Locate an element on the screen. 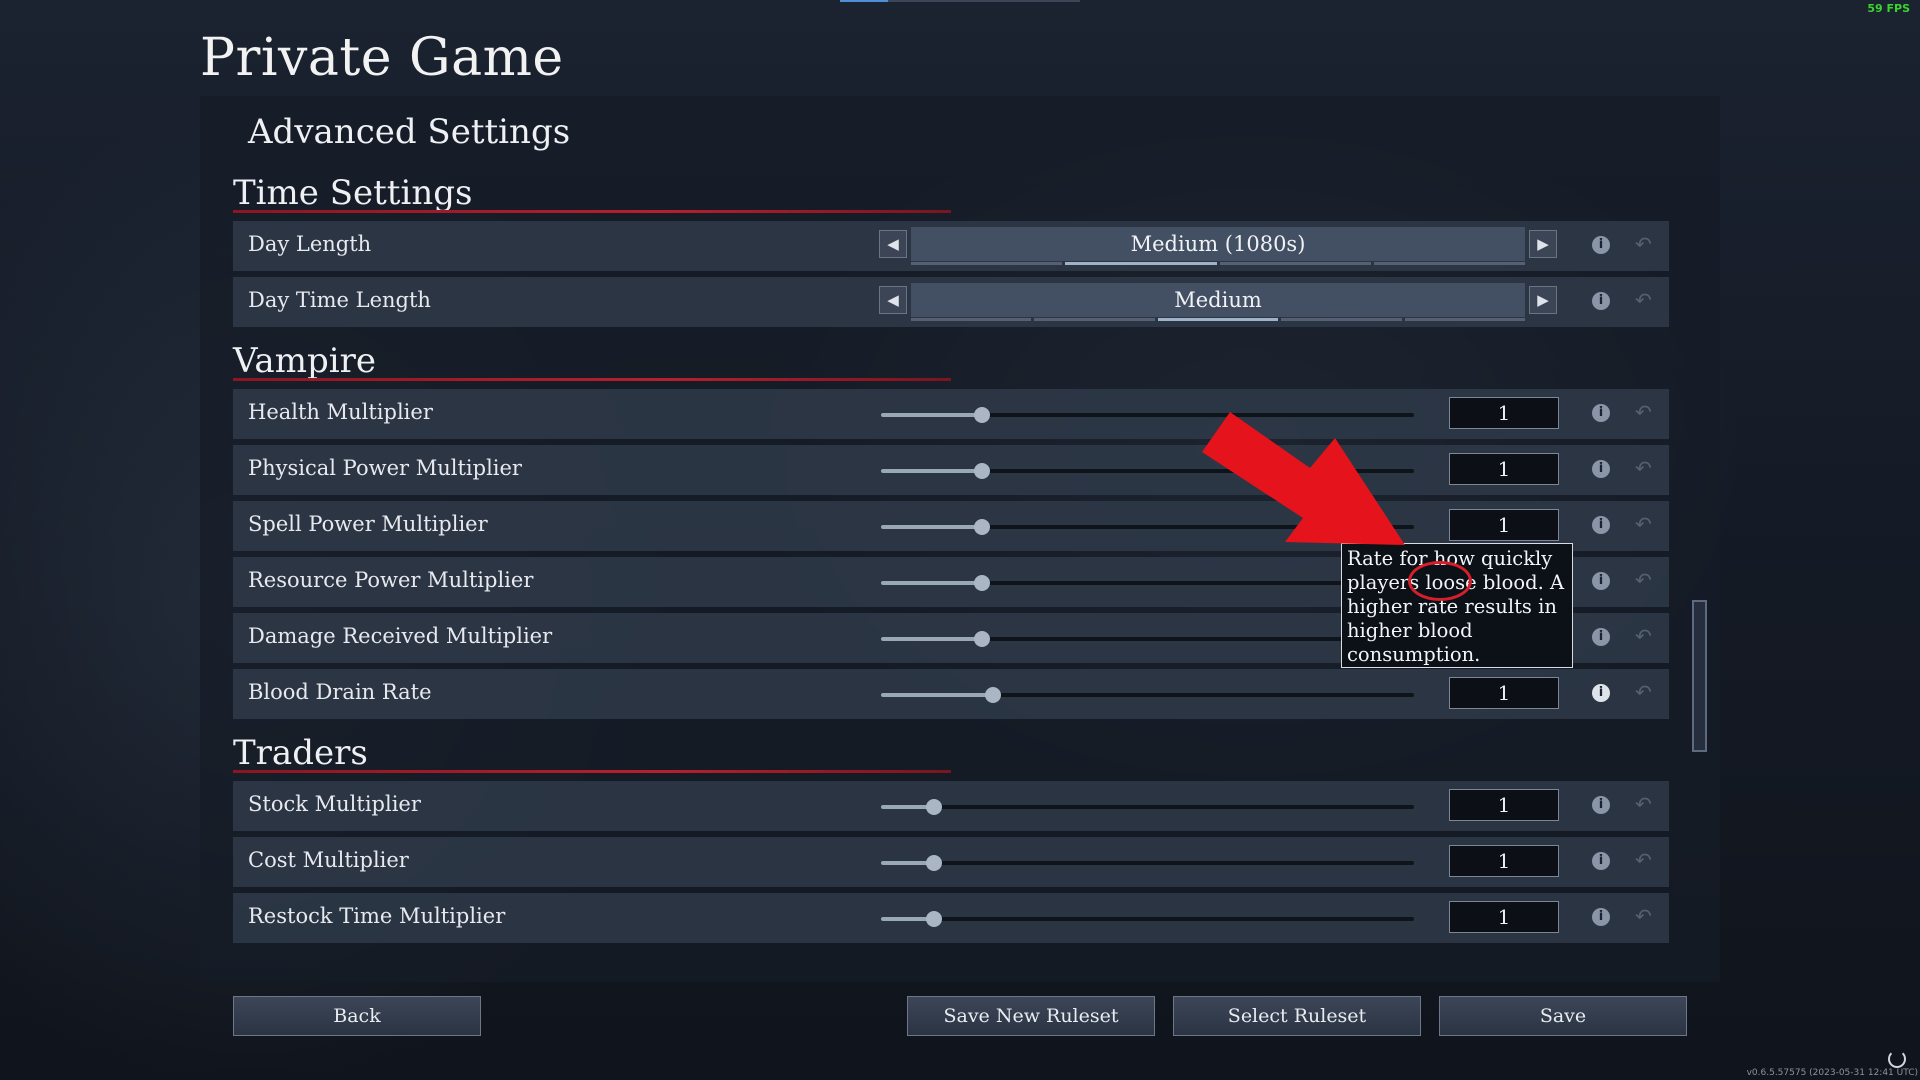 This screenshot has height=1080, width=1920. setting-label: Day Length is located at coordinates (310, 244).